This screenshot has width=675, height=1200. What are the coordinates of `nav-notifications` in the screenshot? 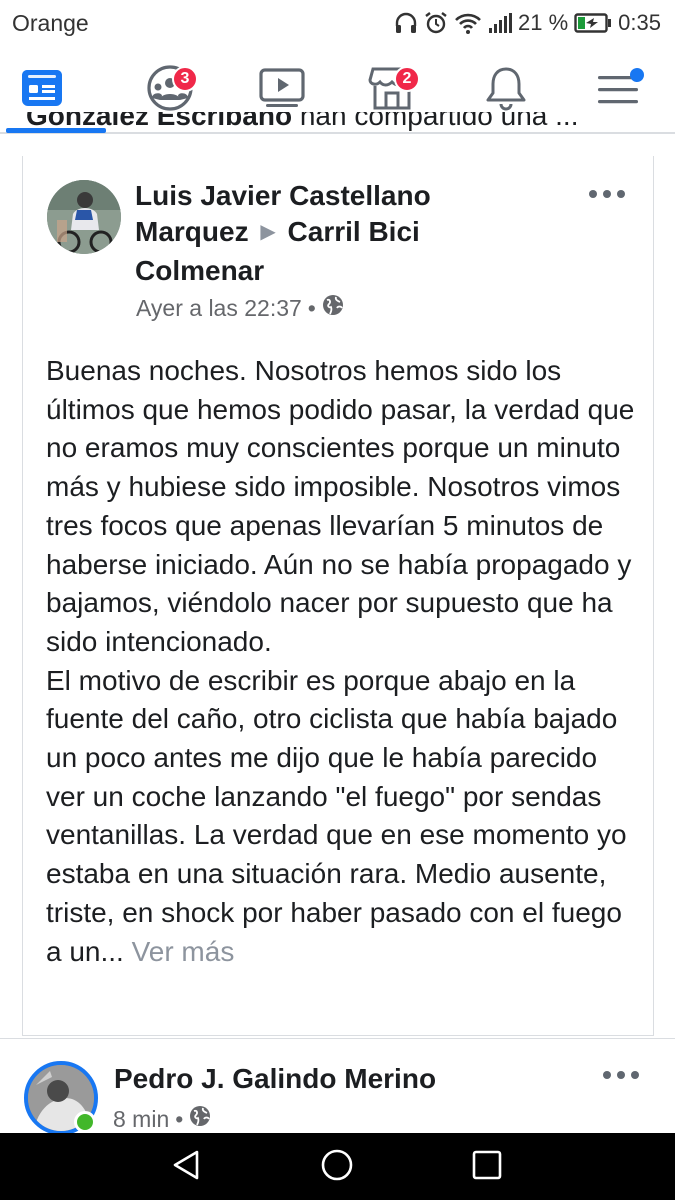 It's located at (506, 90).